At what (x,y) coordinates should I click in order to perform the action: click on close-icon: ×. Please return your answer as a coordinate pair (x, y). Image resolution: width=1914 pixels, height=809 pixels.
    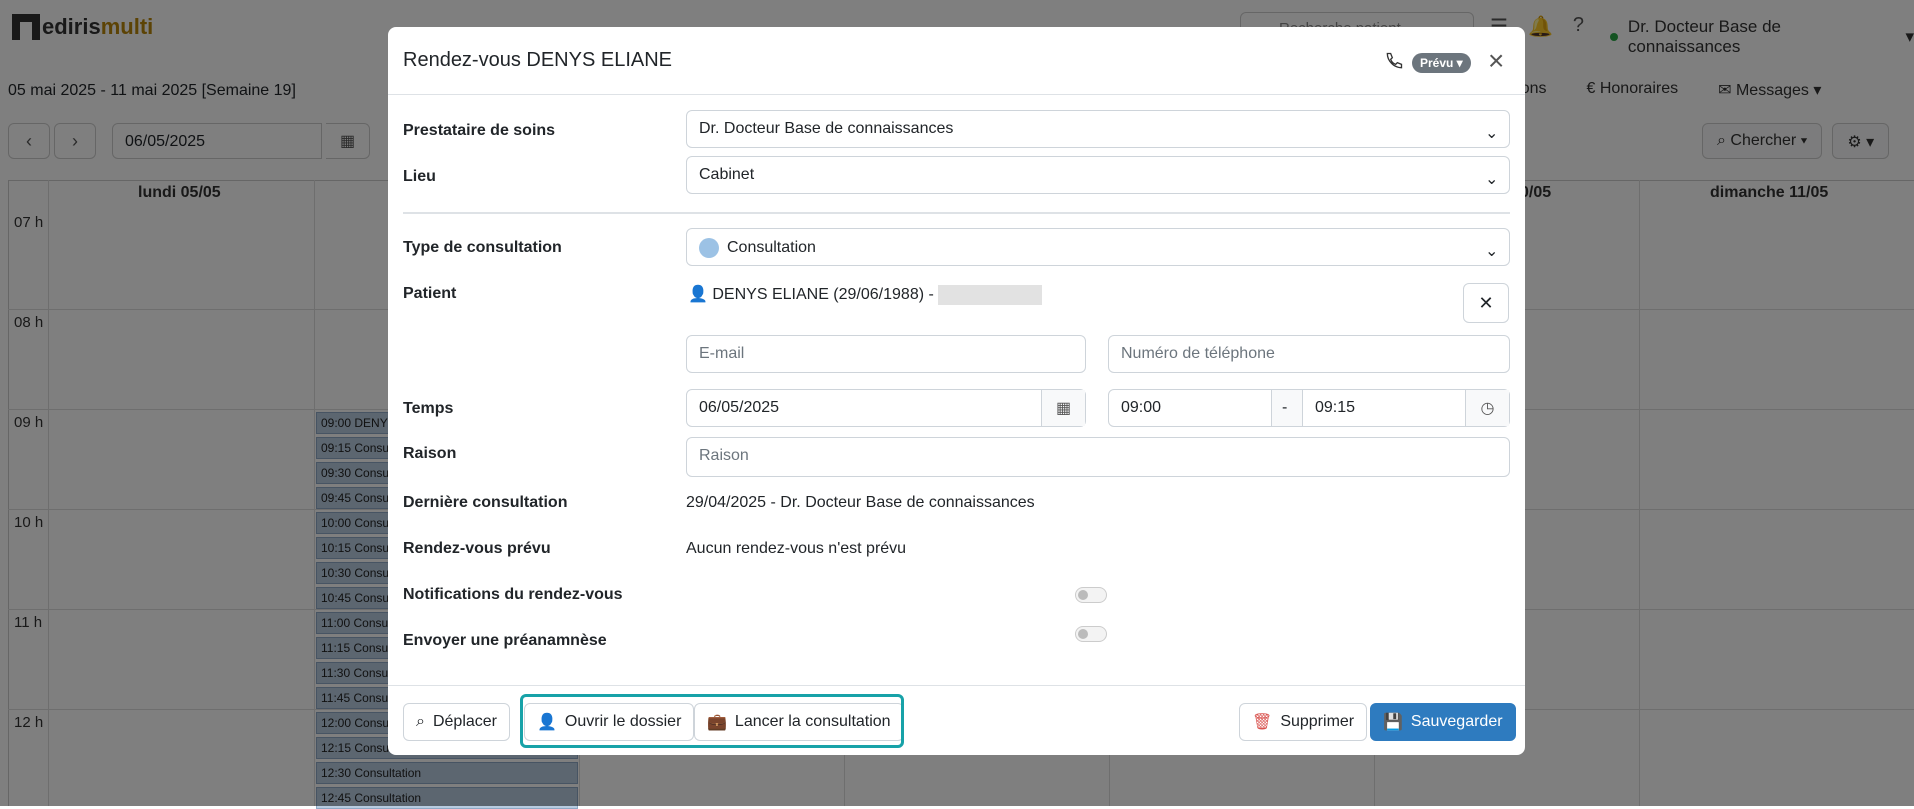
    Looking at the image, I should click on (1496, 61).